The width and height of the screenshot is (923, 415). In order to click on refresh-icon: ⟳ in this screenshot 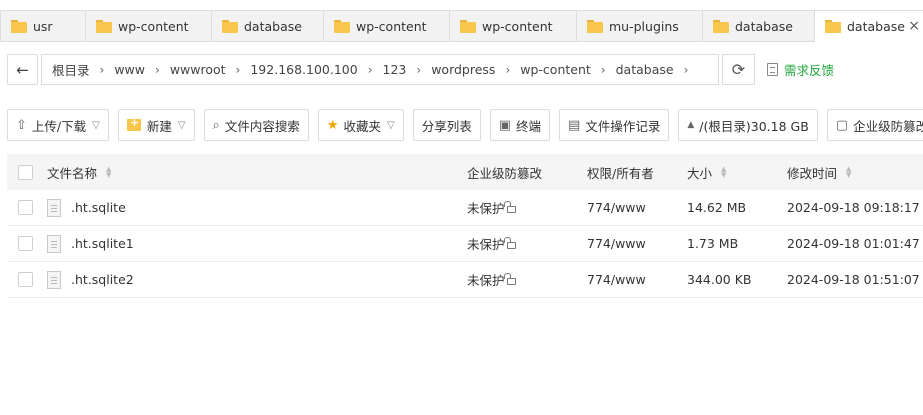, I will do `click(738, 69)`.